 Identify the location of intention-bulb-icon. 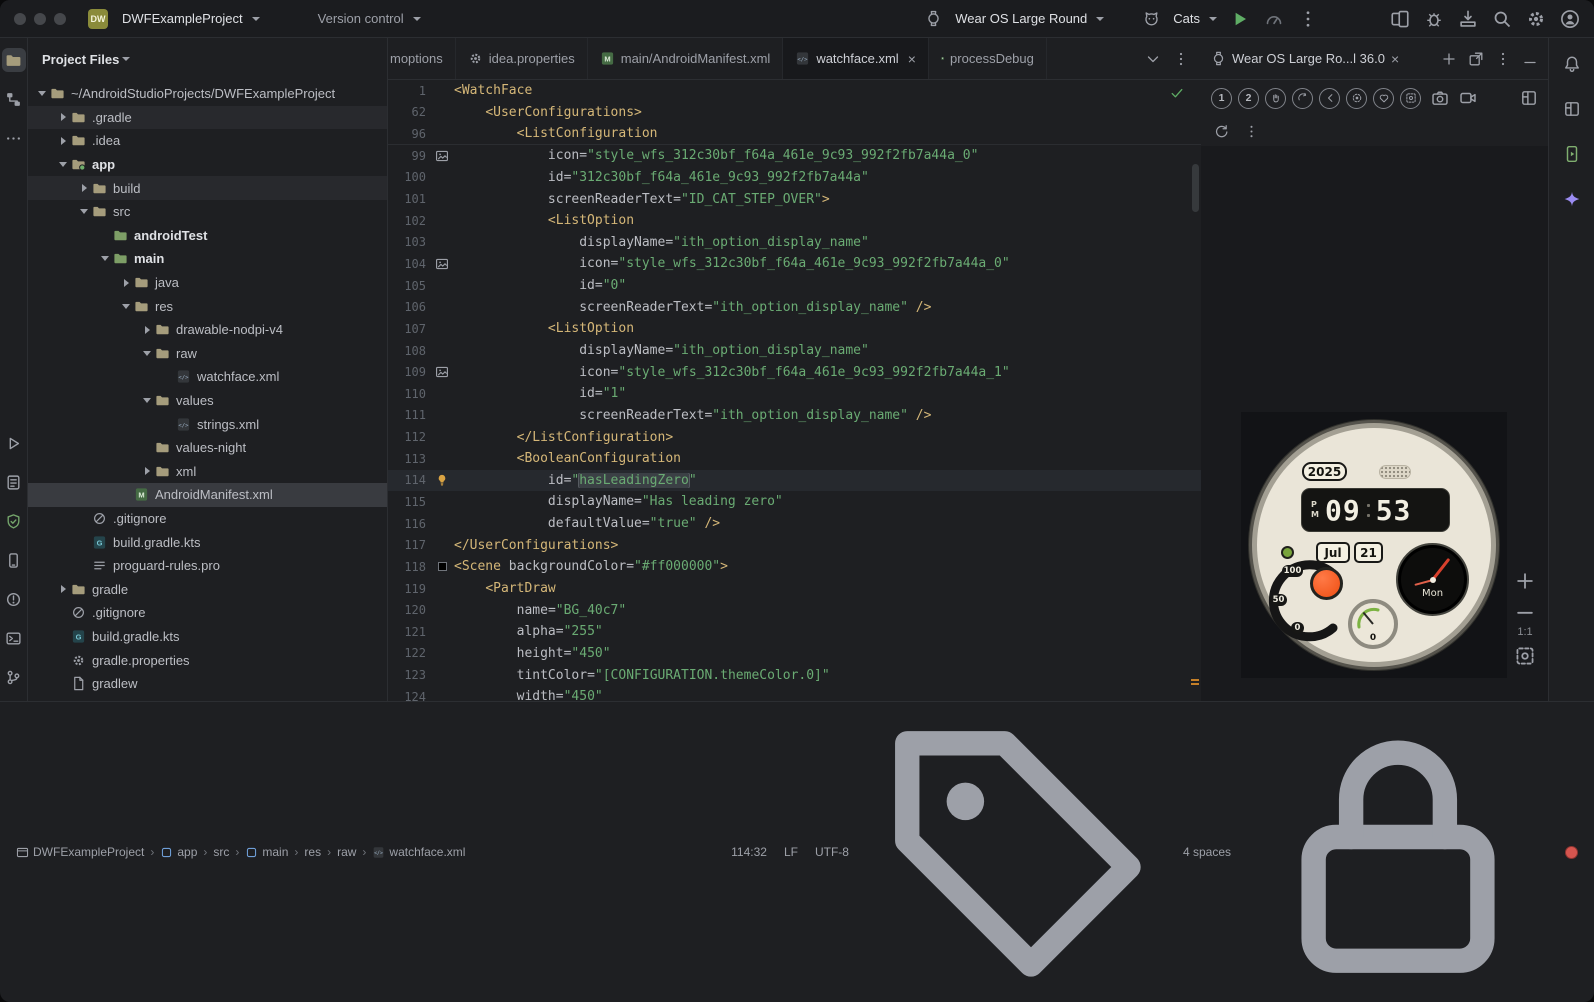
(442, 480).